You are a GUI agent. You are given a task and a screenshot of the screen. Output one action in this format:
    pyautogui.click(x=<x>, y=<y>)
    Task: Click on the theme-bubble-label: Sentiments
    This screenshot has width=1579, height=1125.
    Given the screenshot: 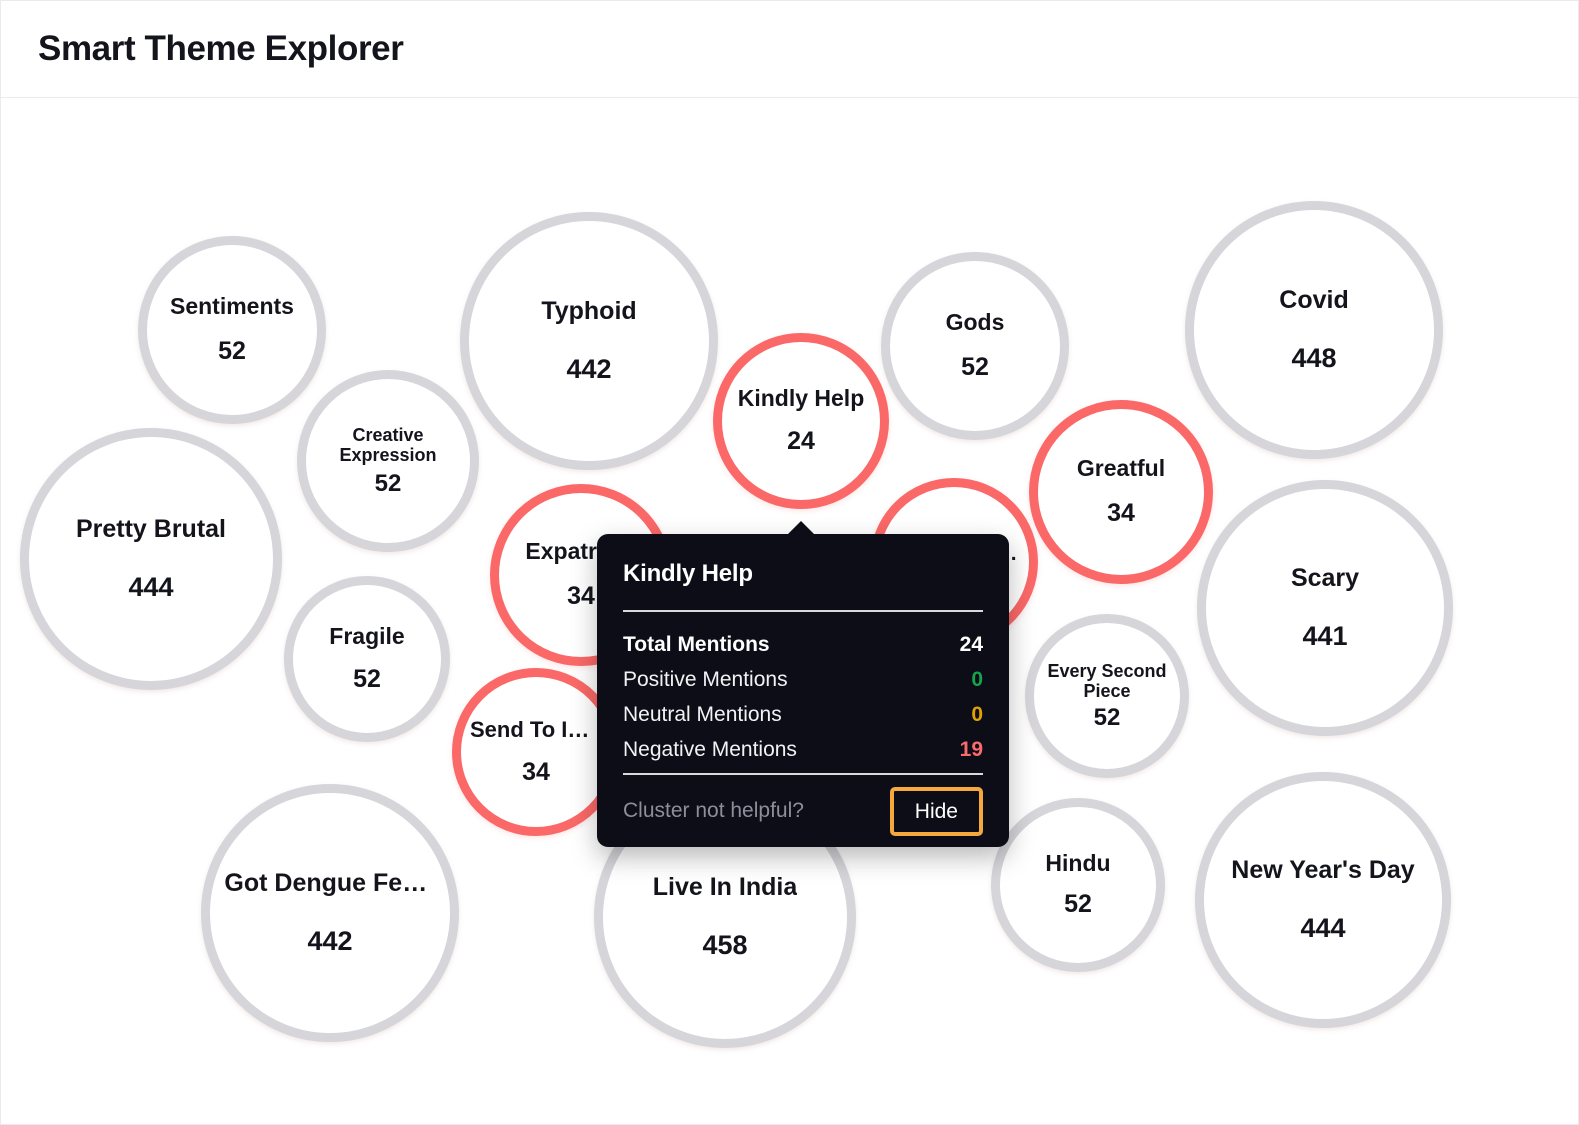 What is the action you would take?
    pyautogui.click(x=232, y=307)
    